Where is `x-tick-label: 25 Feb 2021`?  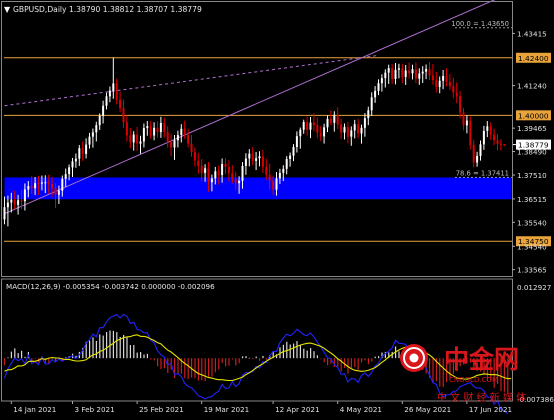 x-tick-label: 25 Feb 2021 is located at coordinates (161, 409).